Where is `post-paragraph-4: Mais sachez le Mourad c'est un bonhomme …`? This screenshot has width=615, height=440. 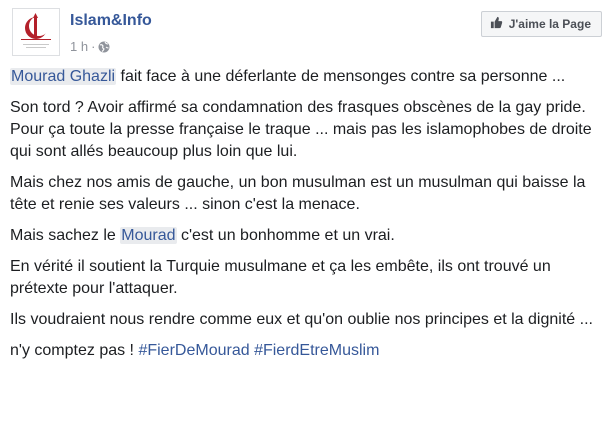
post-paragraph-4: Mais sachez le Mourad c'est un bonhomme … is located at coordinates (310, 236).